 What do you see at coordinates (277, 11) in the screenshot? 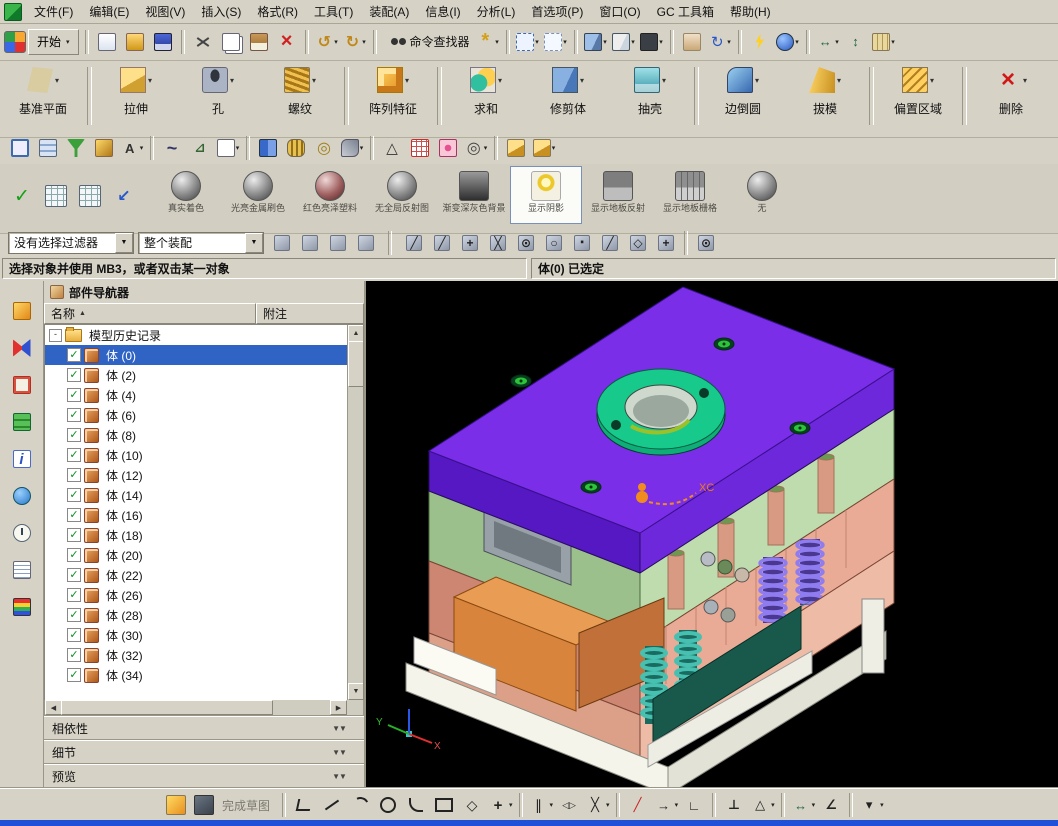
I see `menu-item: 格式(R)` at bounding box center [277, 11].